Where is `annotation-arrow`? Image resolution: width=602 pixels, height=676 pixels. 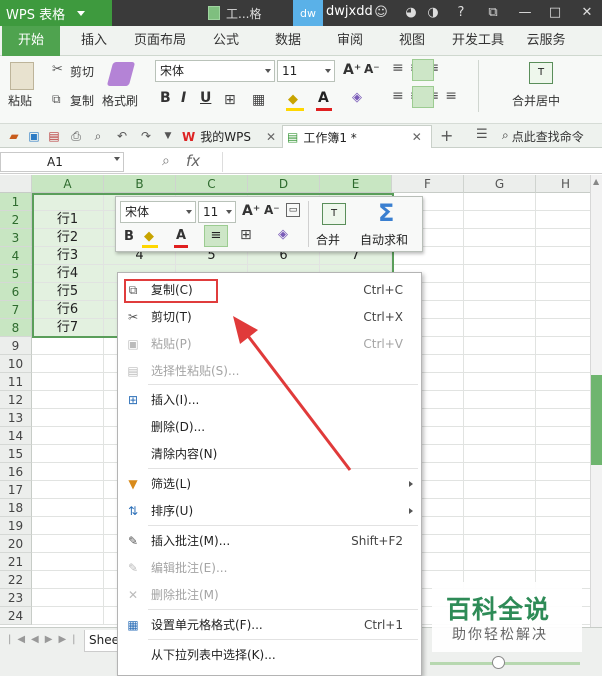
annotation-arrow is located at coordinates (292, 393).